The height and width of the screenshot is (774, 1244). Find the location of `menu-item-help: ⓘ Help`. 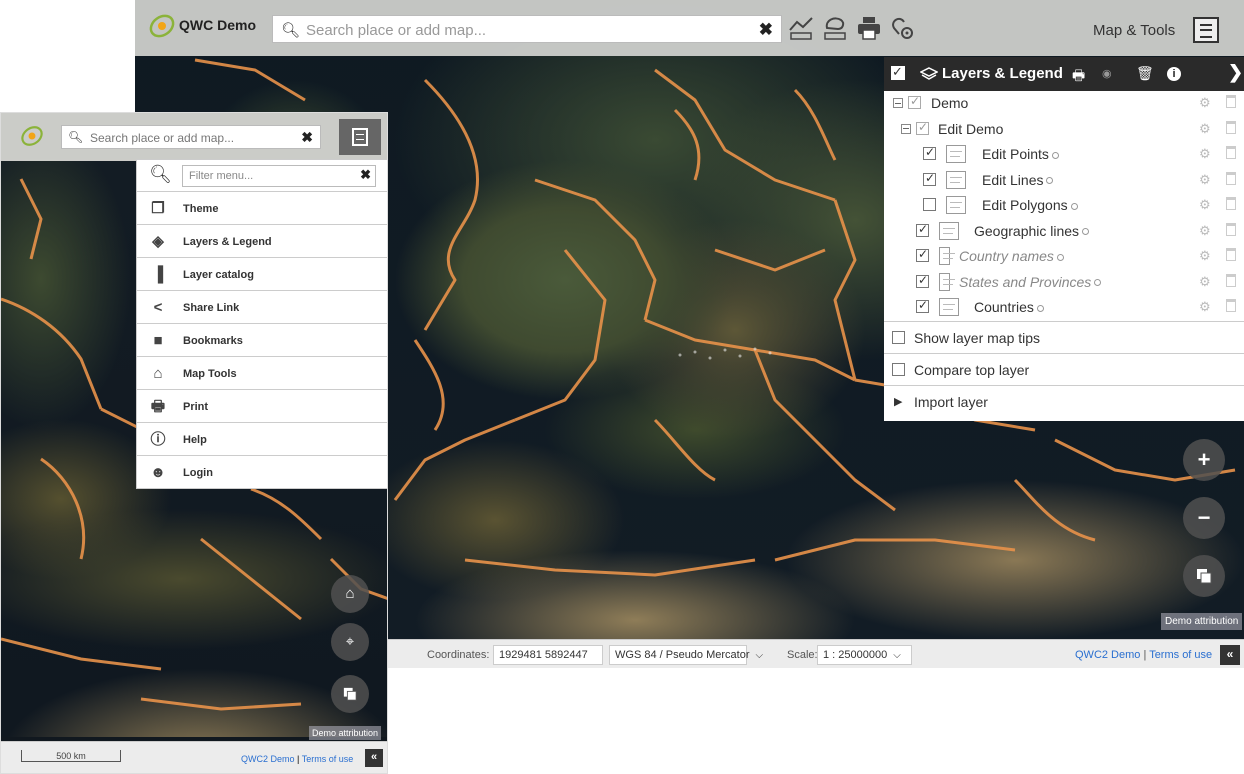

menu-item-help: ⓘ Help is located at coordinates (262, 439).